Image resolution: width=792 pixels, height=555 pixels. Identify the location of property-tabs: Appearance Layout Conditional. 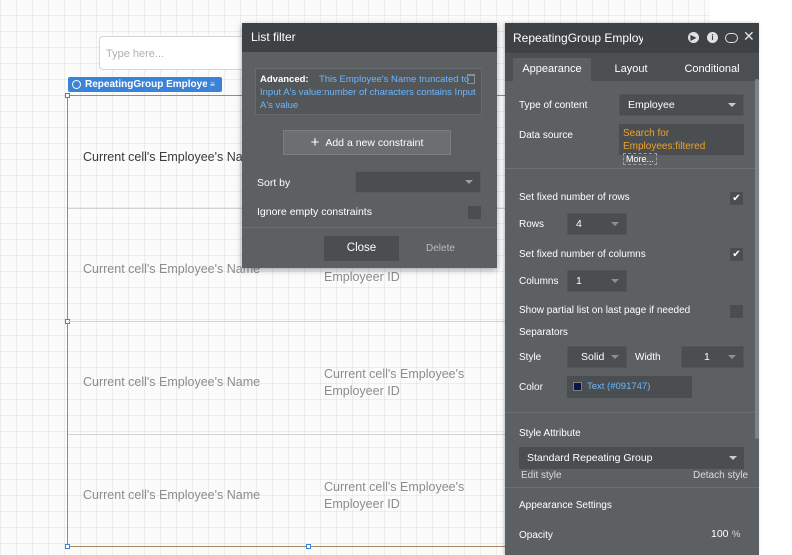
(632, 67).